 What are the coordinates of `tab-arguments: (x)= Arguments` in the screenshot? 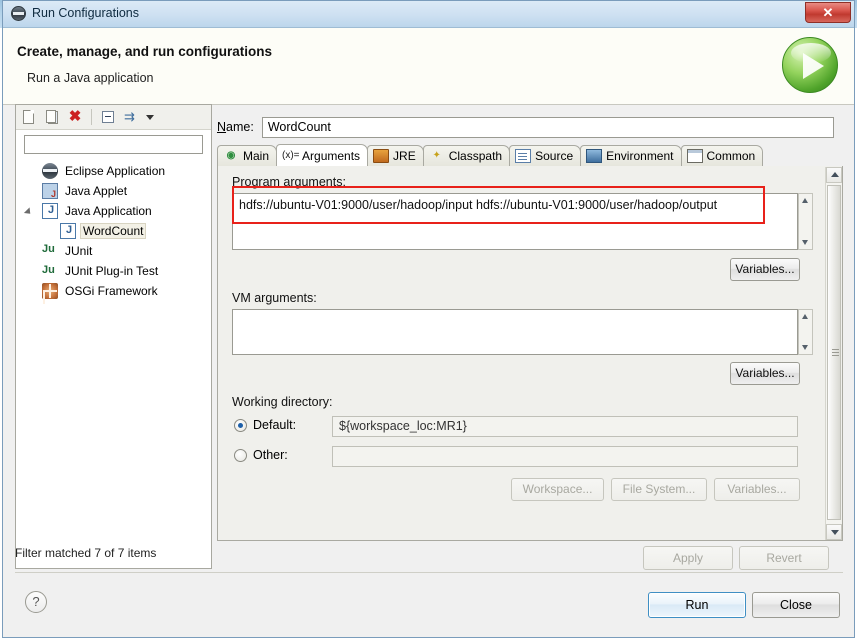 It's located at (322, 155).